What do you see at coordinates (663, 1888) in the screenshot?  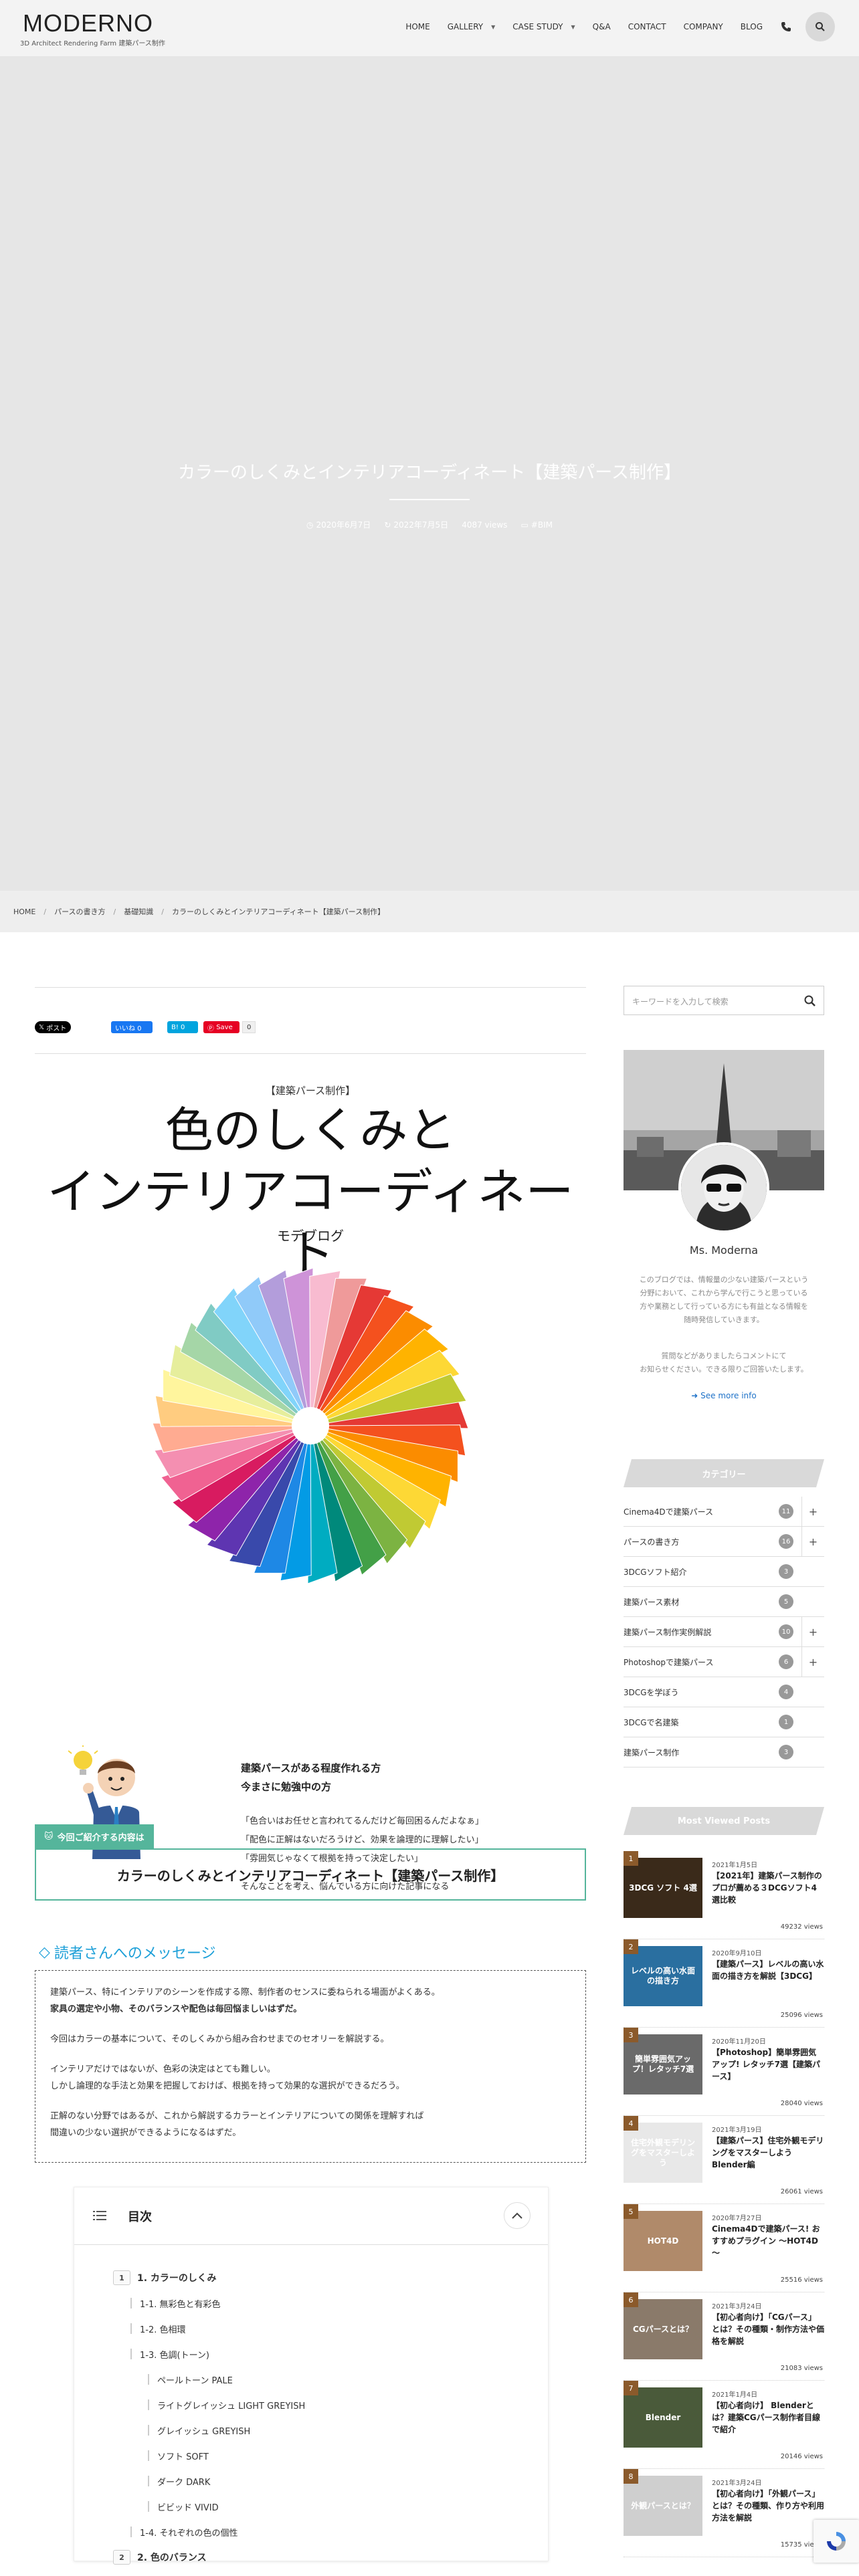 I see `post-thumbnail: 3DCG ソフト 4選` at bounding box center [663, 1888].